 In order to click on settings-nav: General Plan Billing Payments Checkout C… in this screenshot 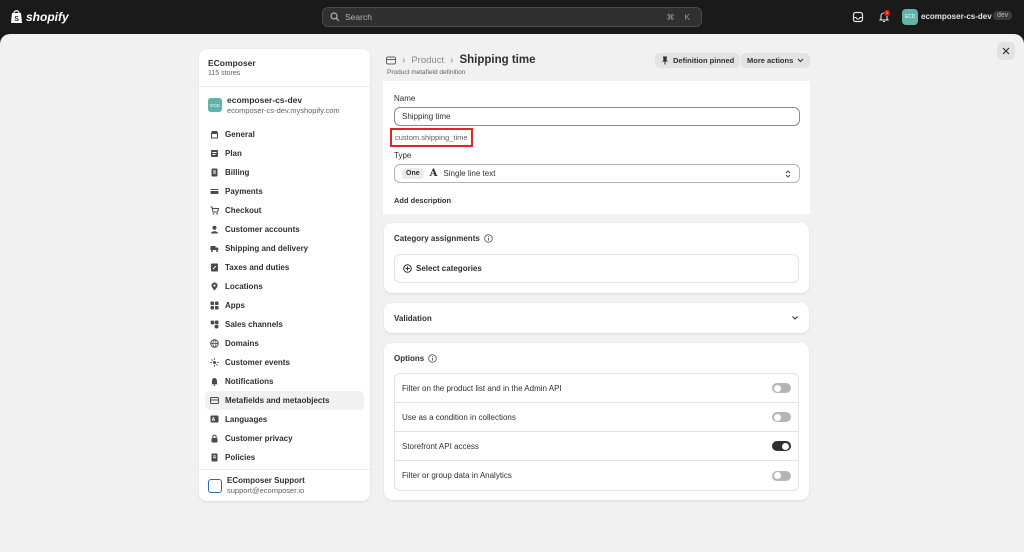, I will do `click(284, 296)`.